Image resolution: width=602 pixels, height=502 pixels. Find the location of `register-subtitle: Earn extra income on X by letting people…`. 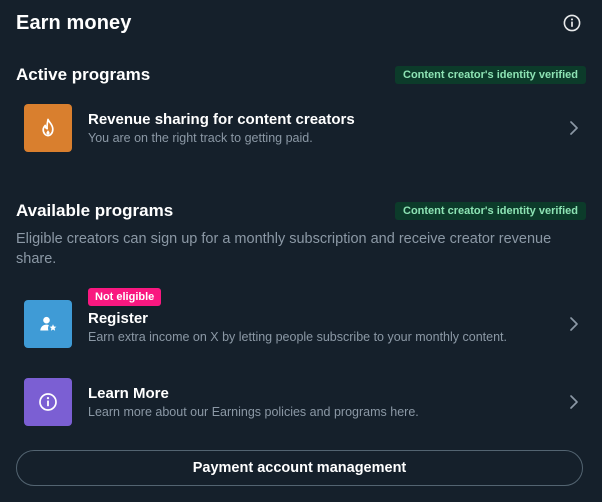

register-subtitle: Earn extra income on X by letting people… is located at coordinates (297, 337).